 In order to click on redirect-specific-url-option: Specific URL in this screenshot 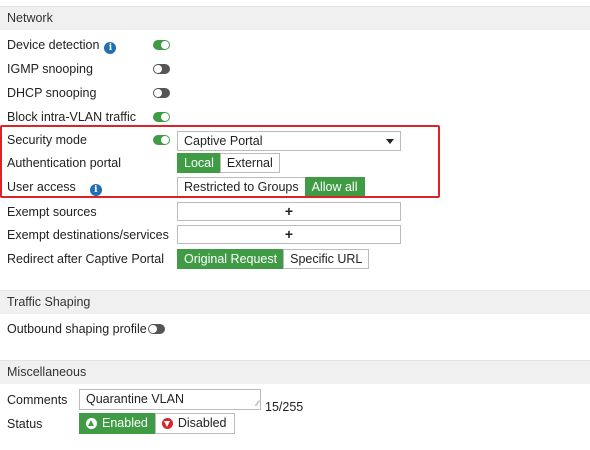, I will do `click(326, 259)`.